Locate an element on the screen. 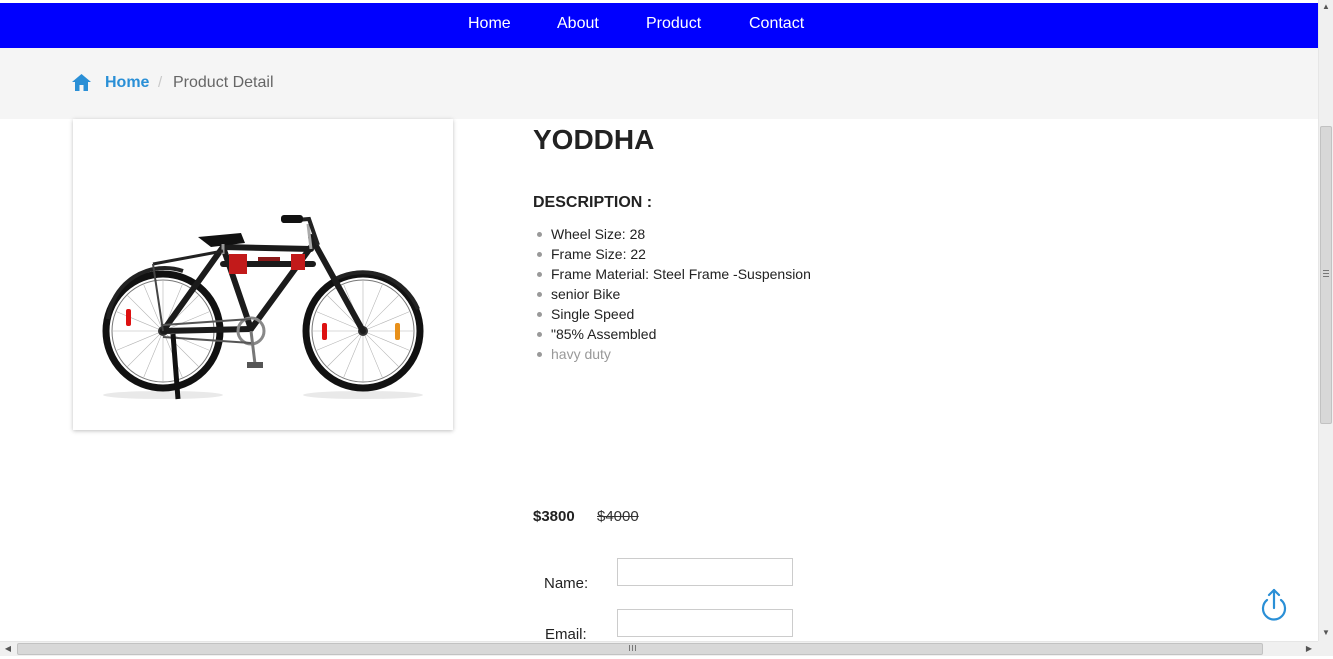 The width and height of the screenshot is (1333, 659). nav-product-link: Product is located at coordinates (673, 24).